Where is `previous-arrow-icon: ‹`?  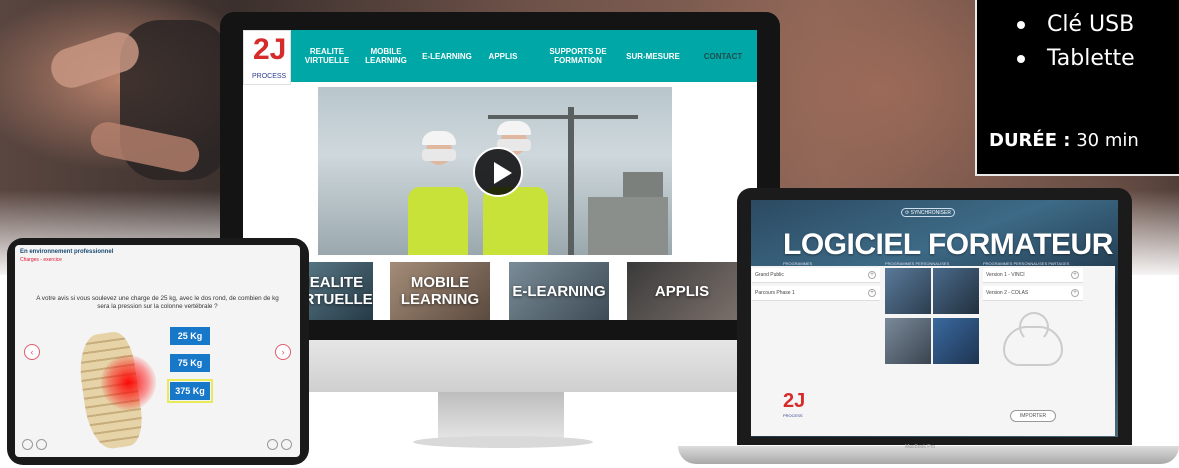 previous-arrow-icon: ‹ is located at coordinates (32, 352).